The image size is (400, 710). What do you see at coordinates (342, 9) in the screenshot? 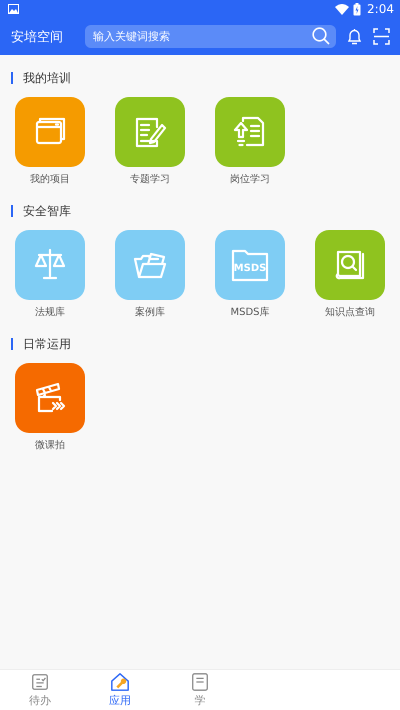
I see `wifi-icon` at bounding box center [342, 9].